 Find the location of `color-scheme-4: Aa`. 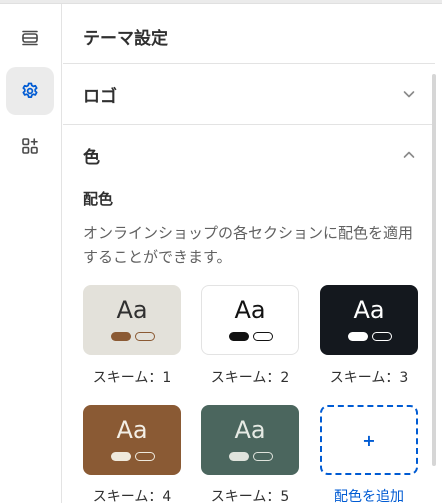

color-scheme-4: Aa is located at coordinates (132, 440).